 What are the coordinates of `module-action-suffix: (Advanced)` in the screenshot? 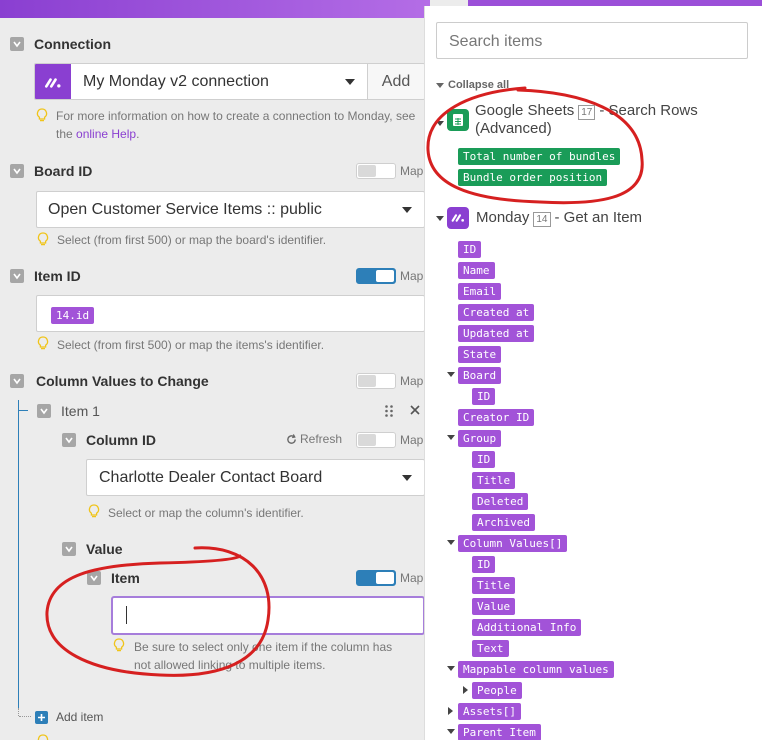 It's located at (513, 128).